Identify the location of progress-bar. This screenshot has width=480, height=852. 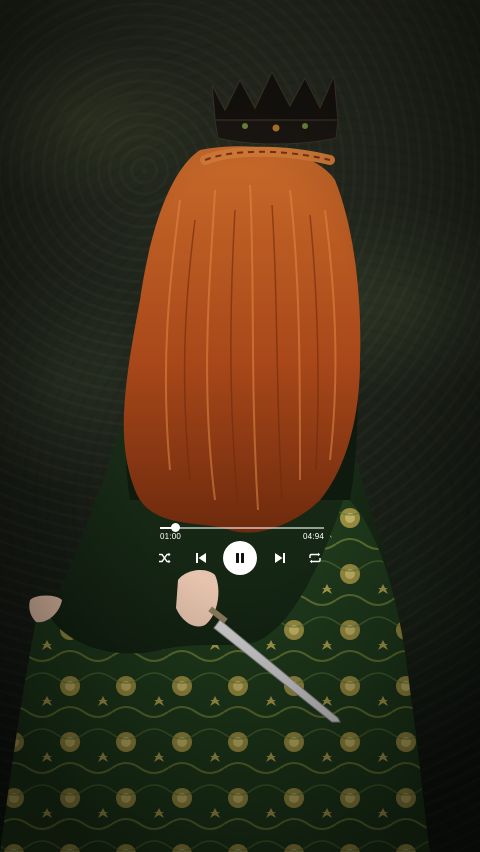
(242, 527).